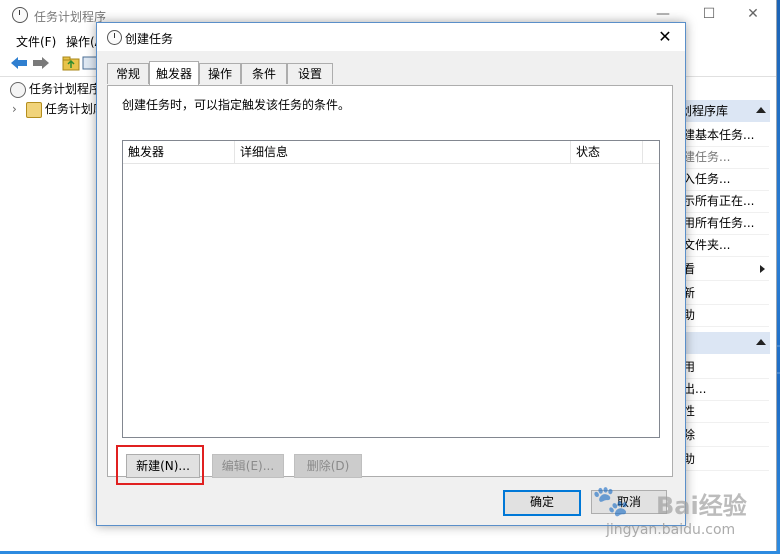 The width and height of the screenshot is (780, 554). I want to click on triggers-description: 创建任务时，可以指定触发该任务的条件。, so click(236, 105).